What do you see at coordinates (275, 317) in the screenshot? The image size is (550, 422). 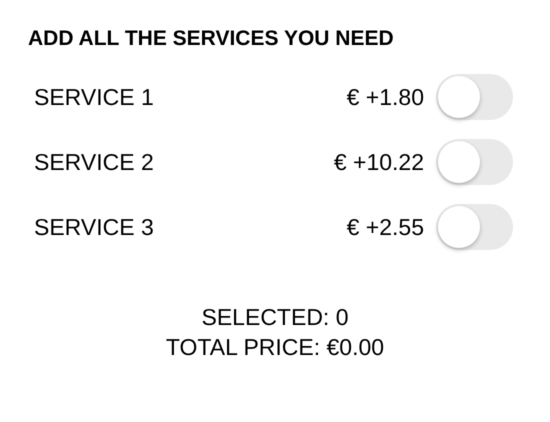 I see `selected-count: SELECTED: 0` at bounding box center [275, 317].